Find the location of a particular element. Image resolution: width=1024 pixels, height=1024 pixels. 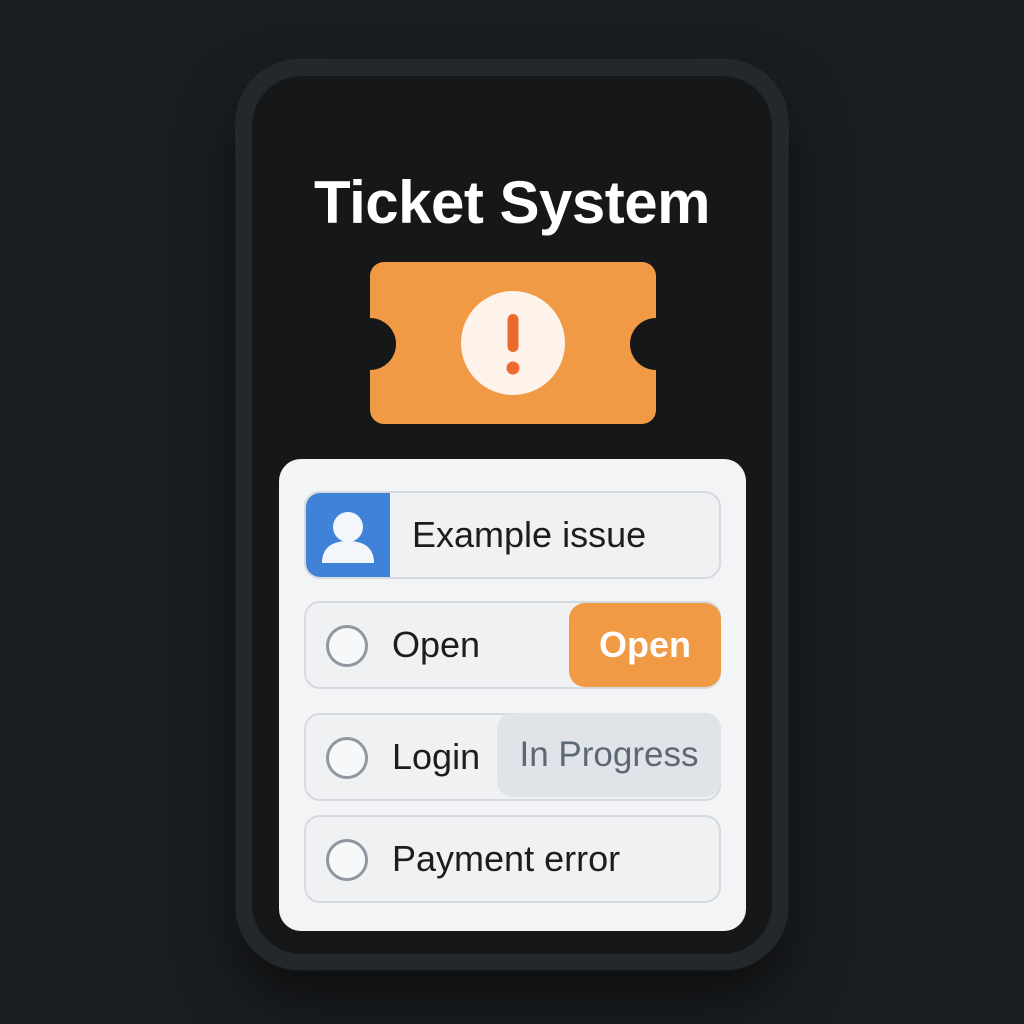

ticket-label: Open is located at coordinates (436, 644).